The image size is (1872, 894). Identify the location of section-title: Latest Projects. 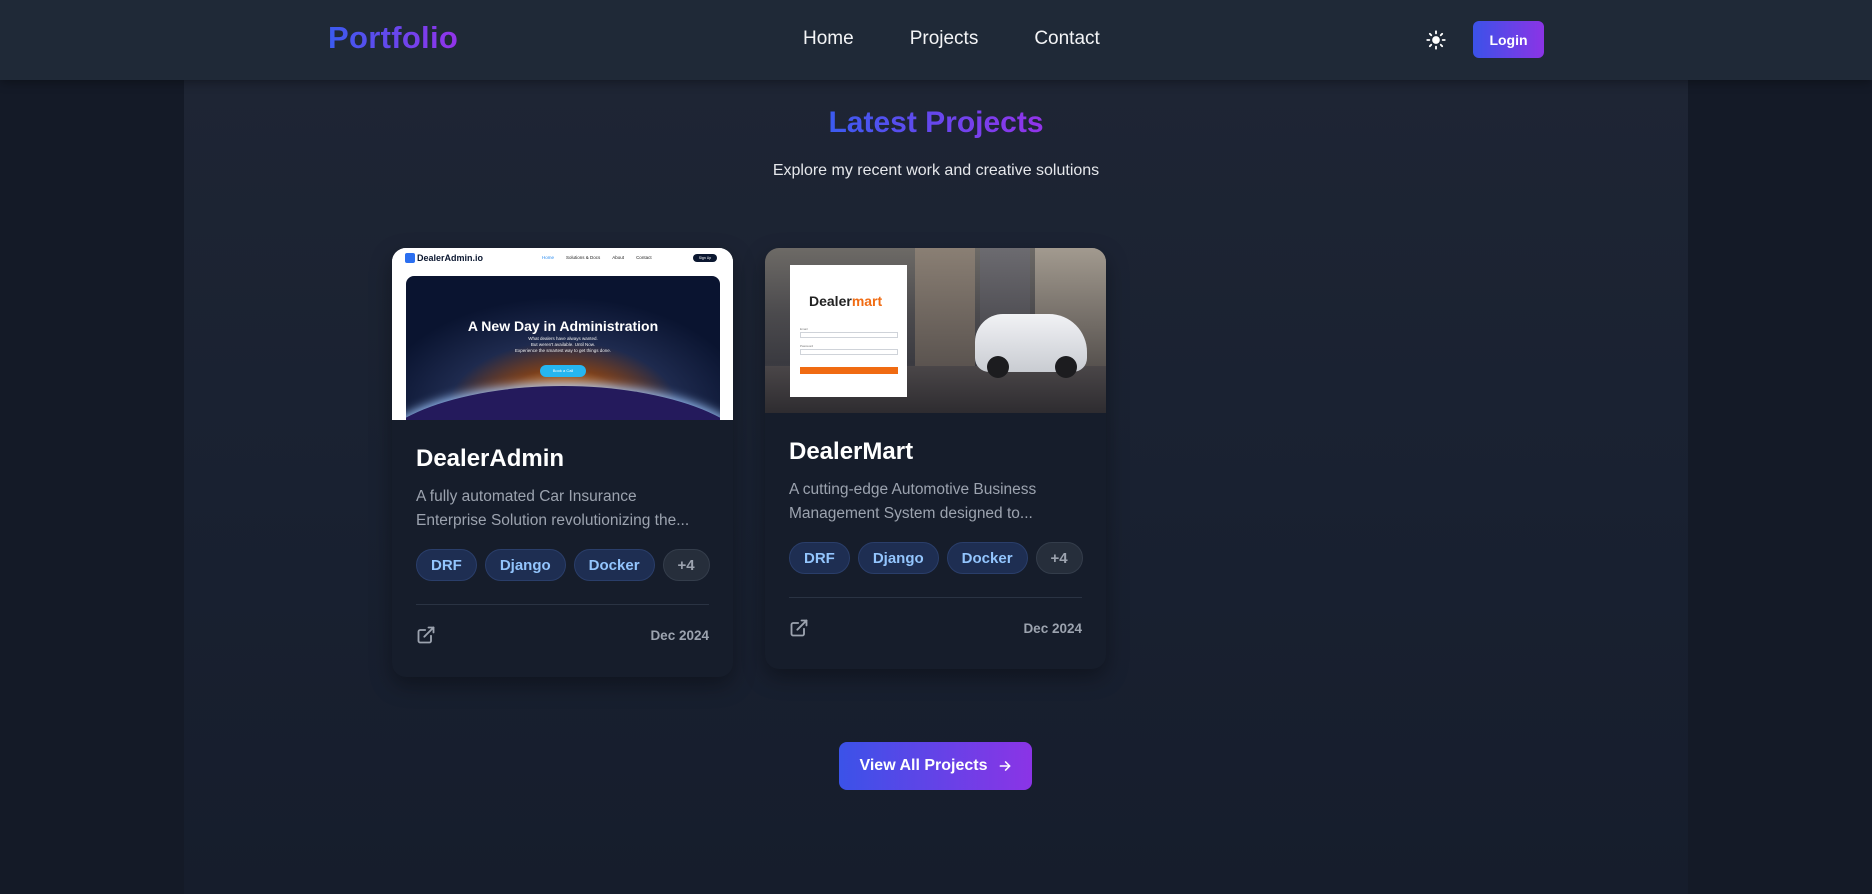
(936, 122).